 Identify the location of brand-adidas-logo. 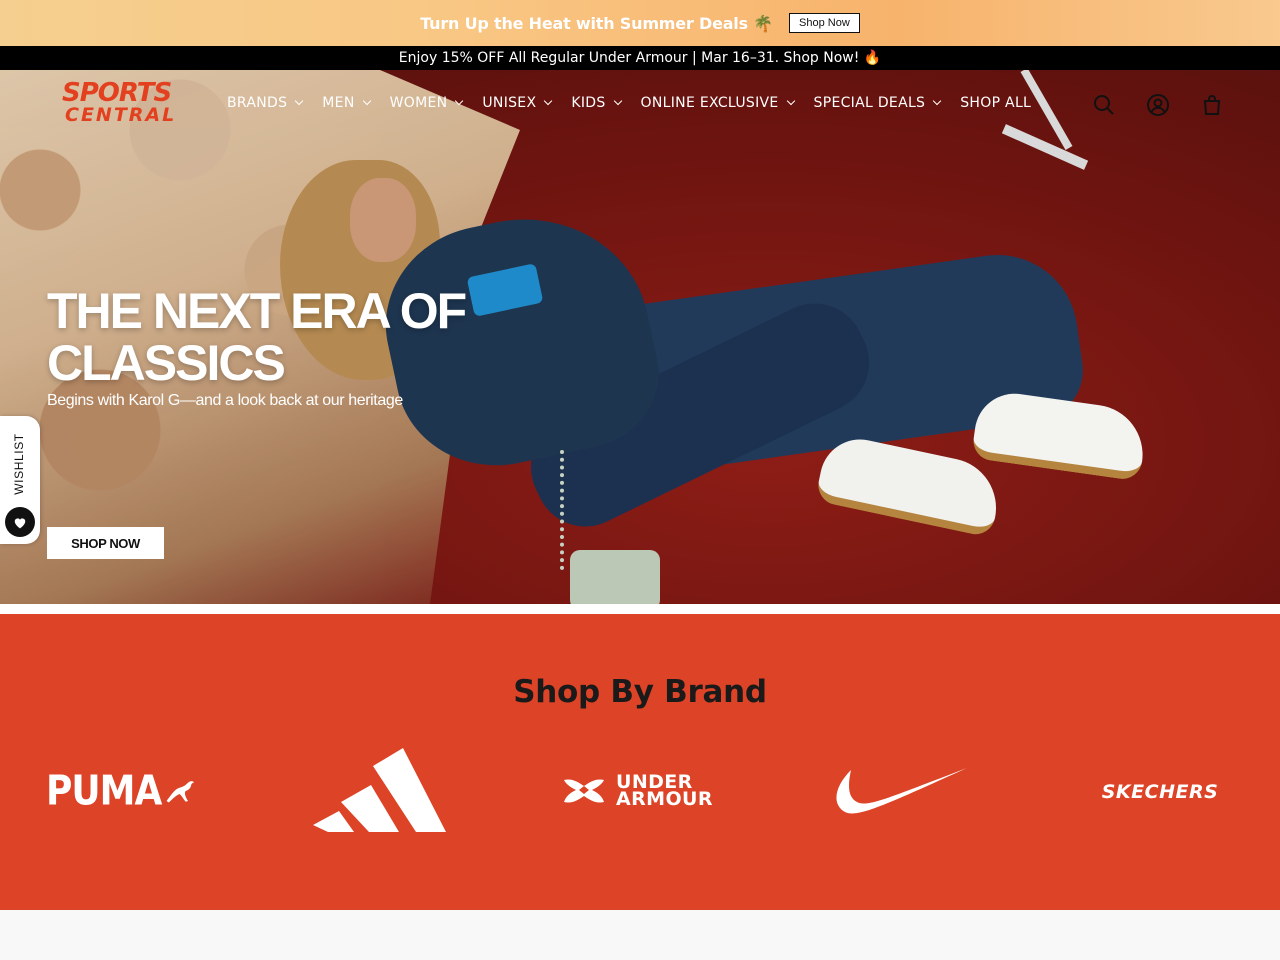
(380, 791).